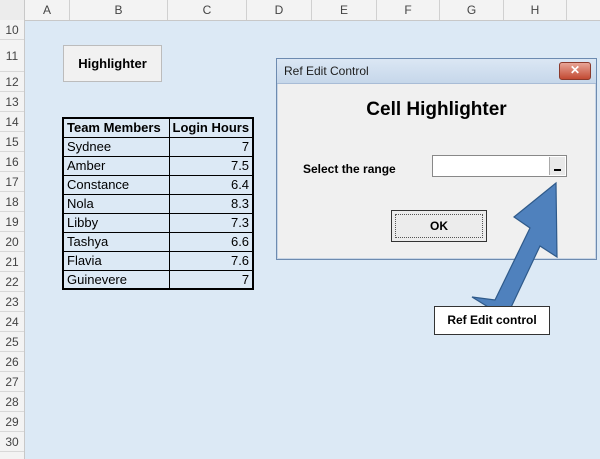 Image resolution: width=600 pixels, height=459 pixels. Describe the element at coordinates (12, 182) in the screenshot. I see `row-header: 17` at that location.